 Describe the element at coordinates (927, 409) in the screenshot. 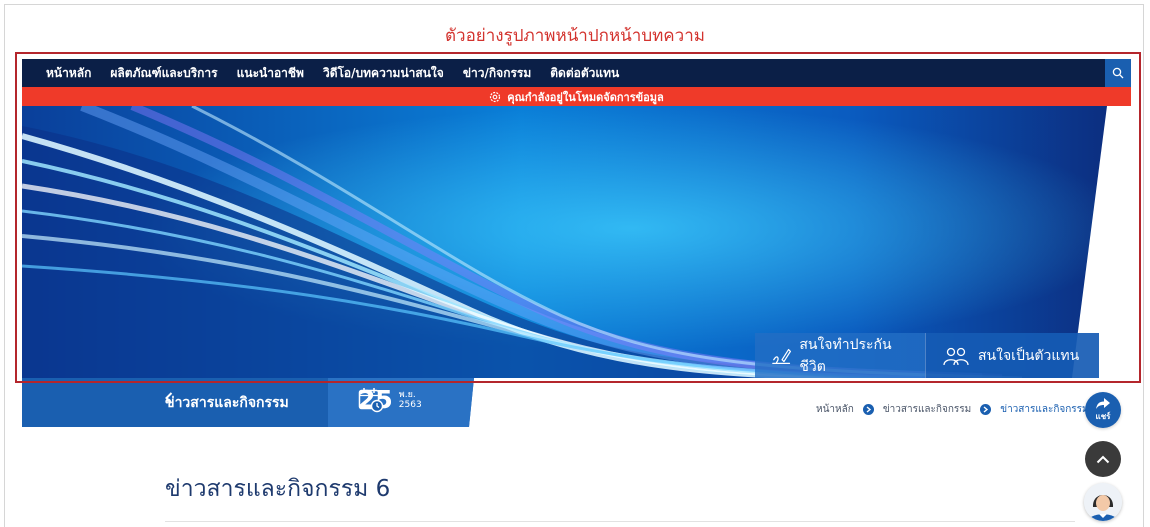

I see `breadcrumb-news: ข่าวสารและกิจกรรม` at that location.